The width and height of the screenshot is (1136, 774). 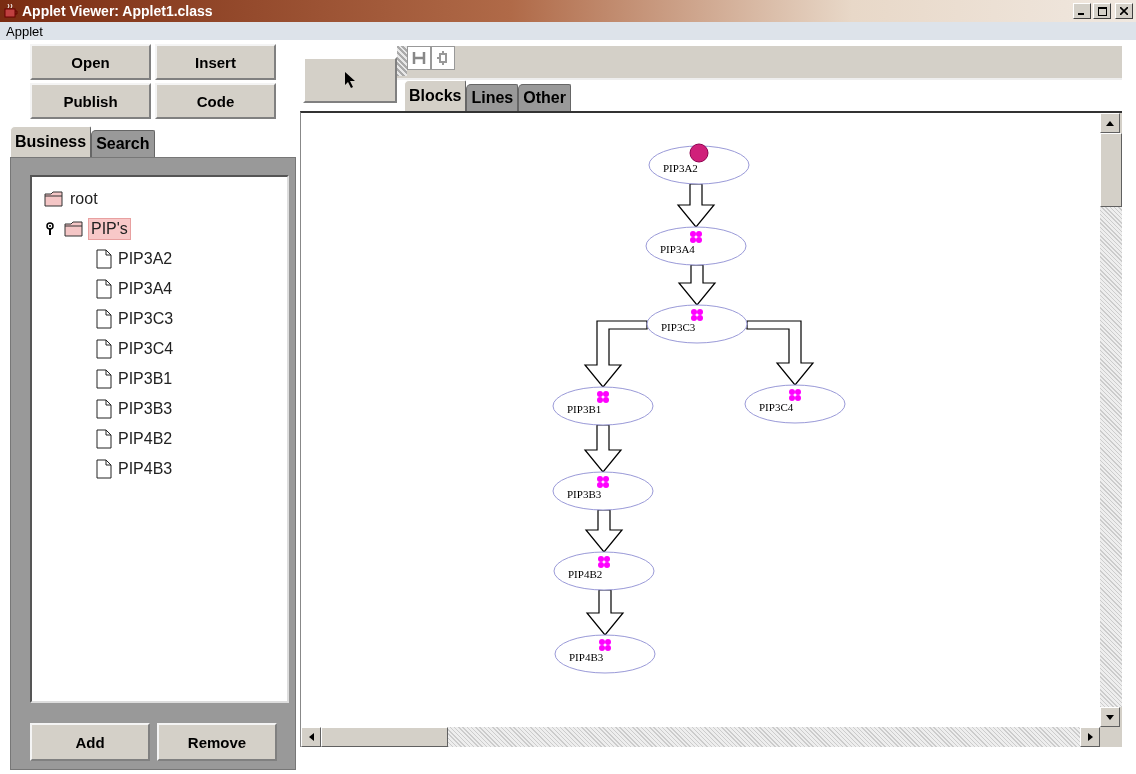 I want to click on scrollbar-corner, so click(x=1111, y=737).